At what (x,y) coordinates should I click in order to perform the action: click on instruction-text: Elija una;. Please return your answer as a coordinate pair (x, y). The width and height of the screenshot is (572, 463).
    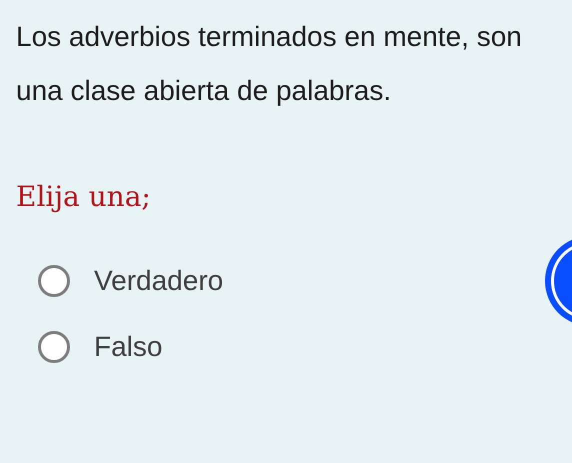
    Looking at the image, I should click on (83, 196).